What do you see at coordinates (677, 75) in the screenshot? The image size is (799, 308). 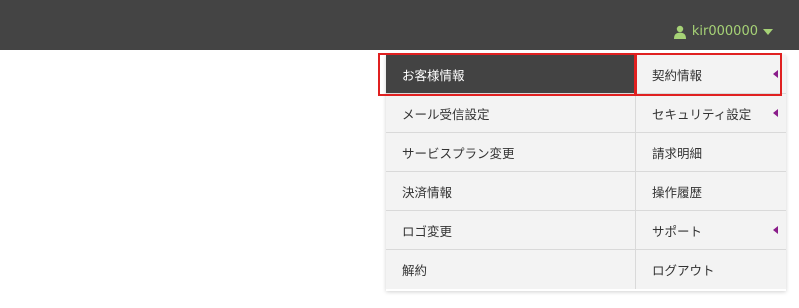 I see `menu-item-label: 契約情報` at bounding box center [677, 75].